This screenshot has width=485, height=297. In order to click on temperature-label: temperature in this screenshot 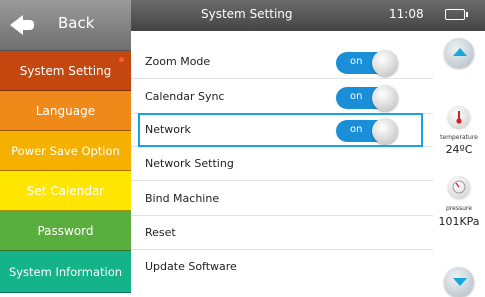, I will do `click(459, 137)`.